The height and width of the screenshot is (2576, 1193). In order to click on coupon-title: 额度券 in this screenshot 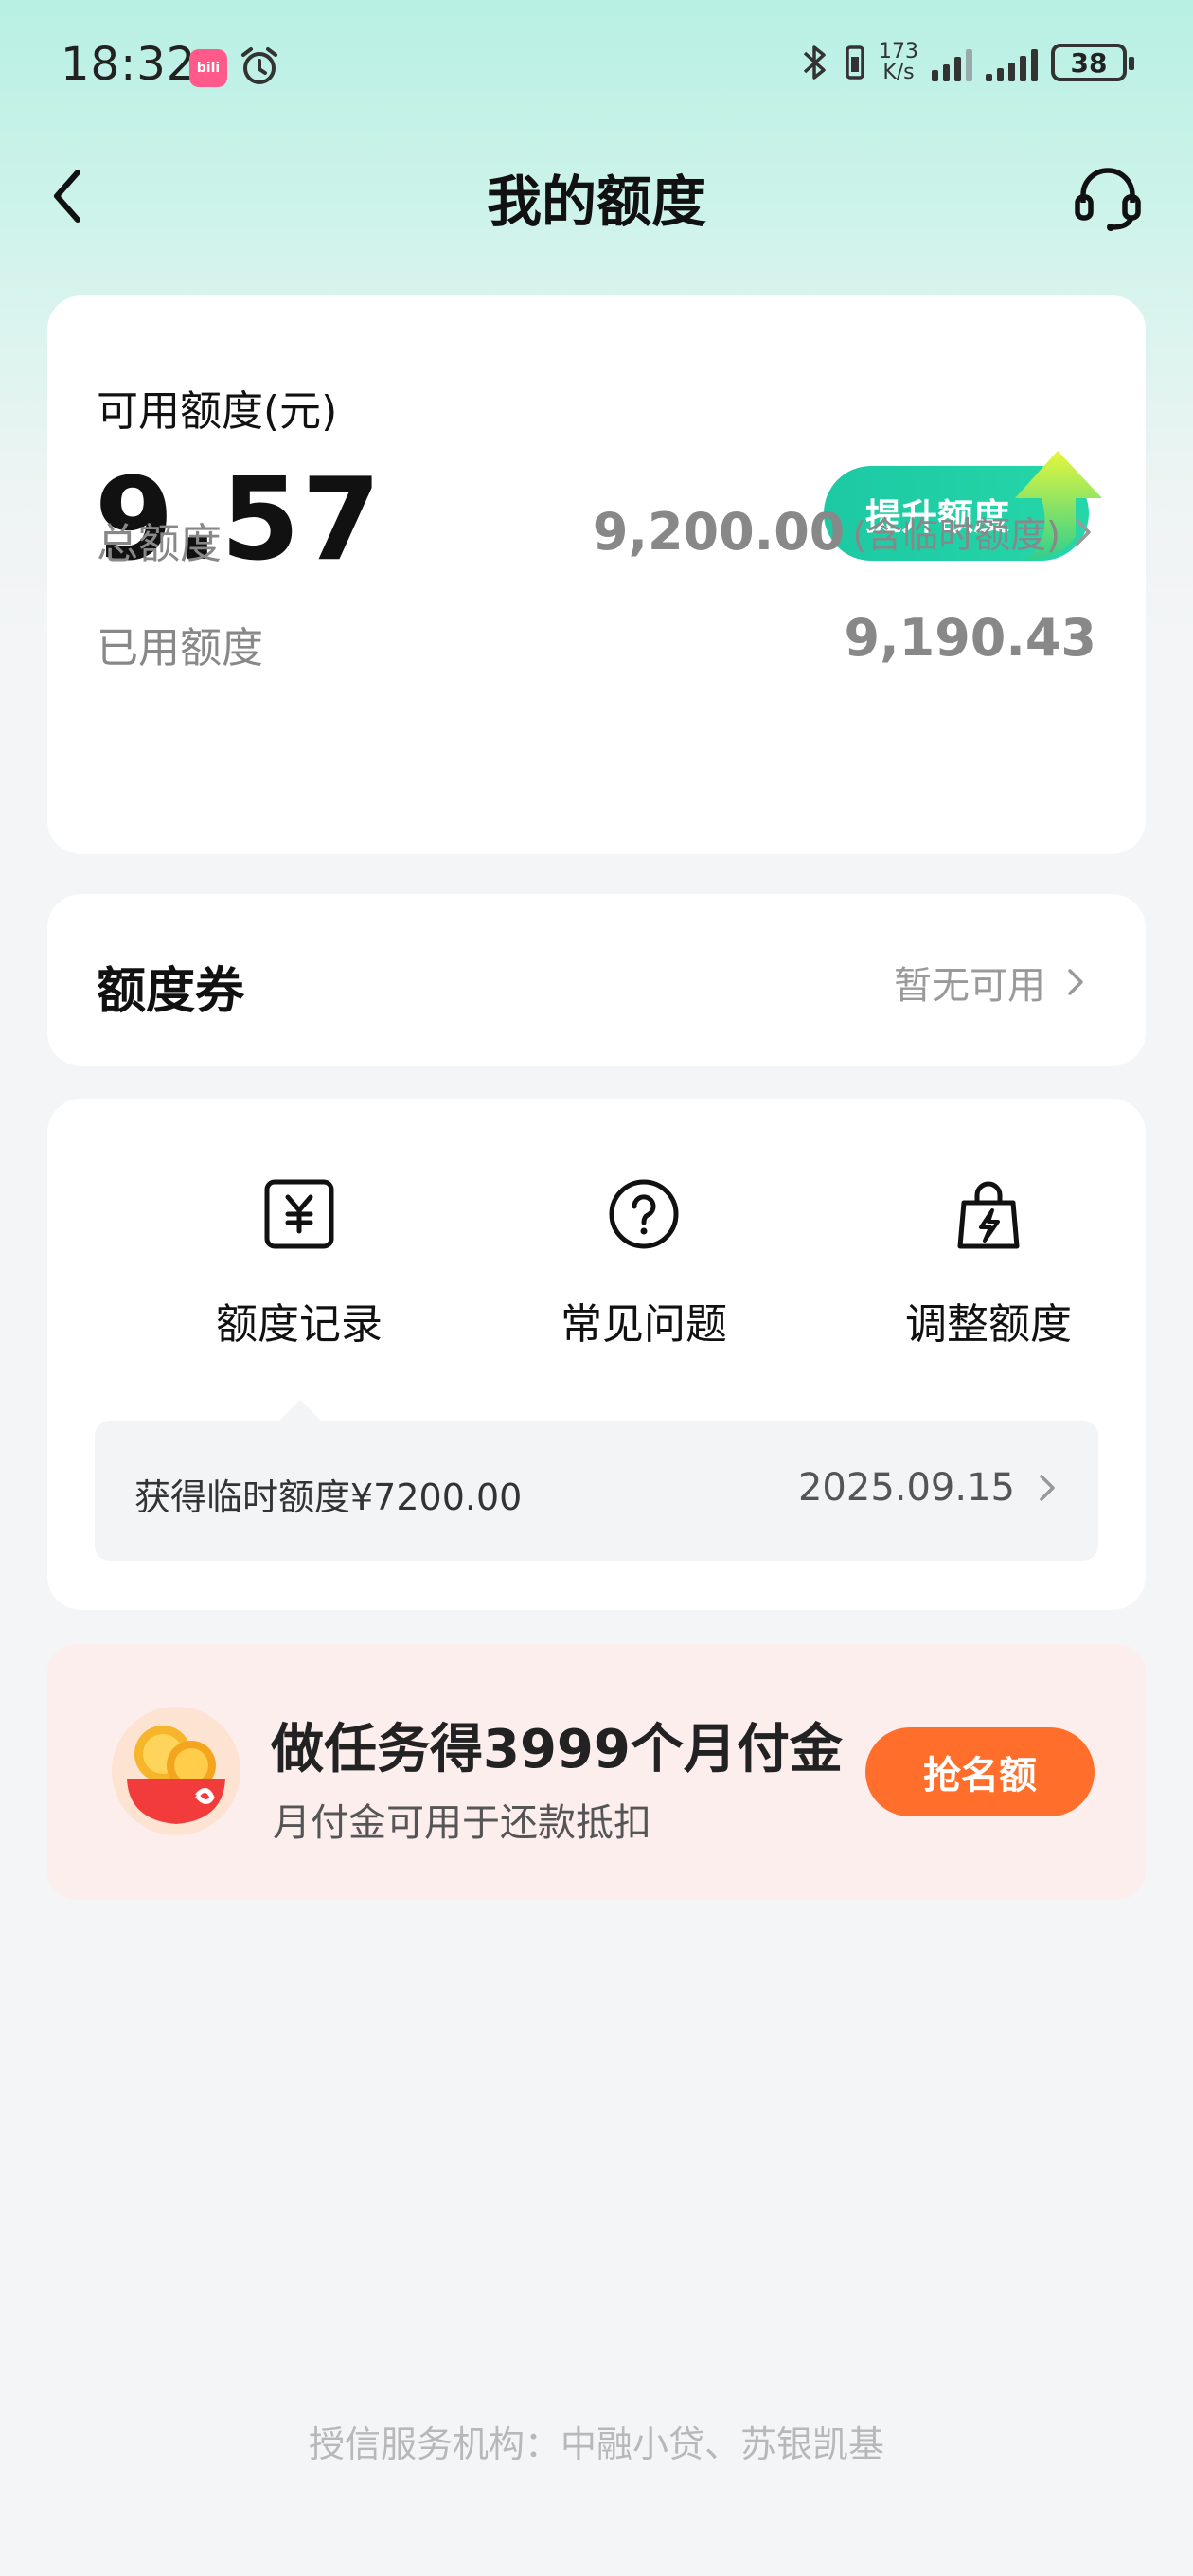, I will do `click(171, 991)`.